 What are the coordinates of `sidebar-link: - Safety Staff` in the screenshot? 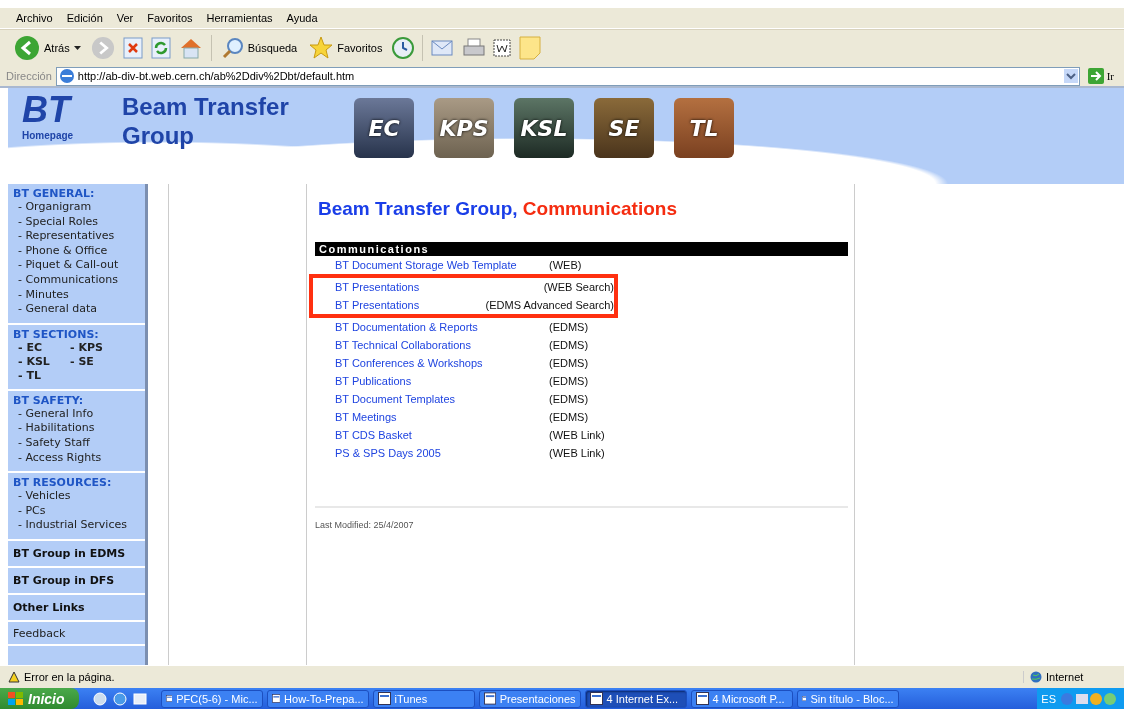 It's located at (81, 443).